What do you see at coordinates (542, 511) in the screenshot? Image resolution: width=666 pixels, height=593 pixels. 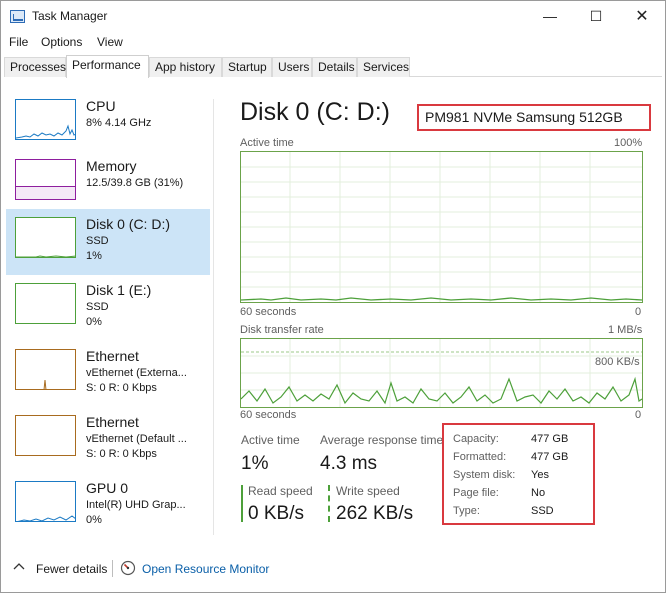 I see `property-value: SSD` at bounding box center [542, 511].